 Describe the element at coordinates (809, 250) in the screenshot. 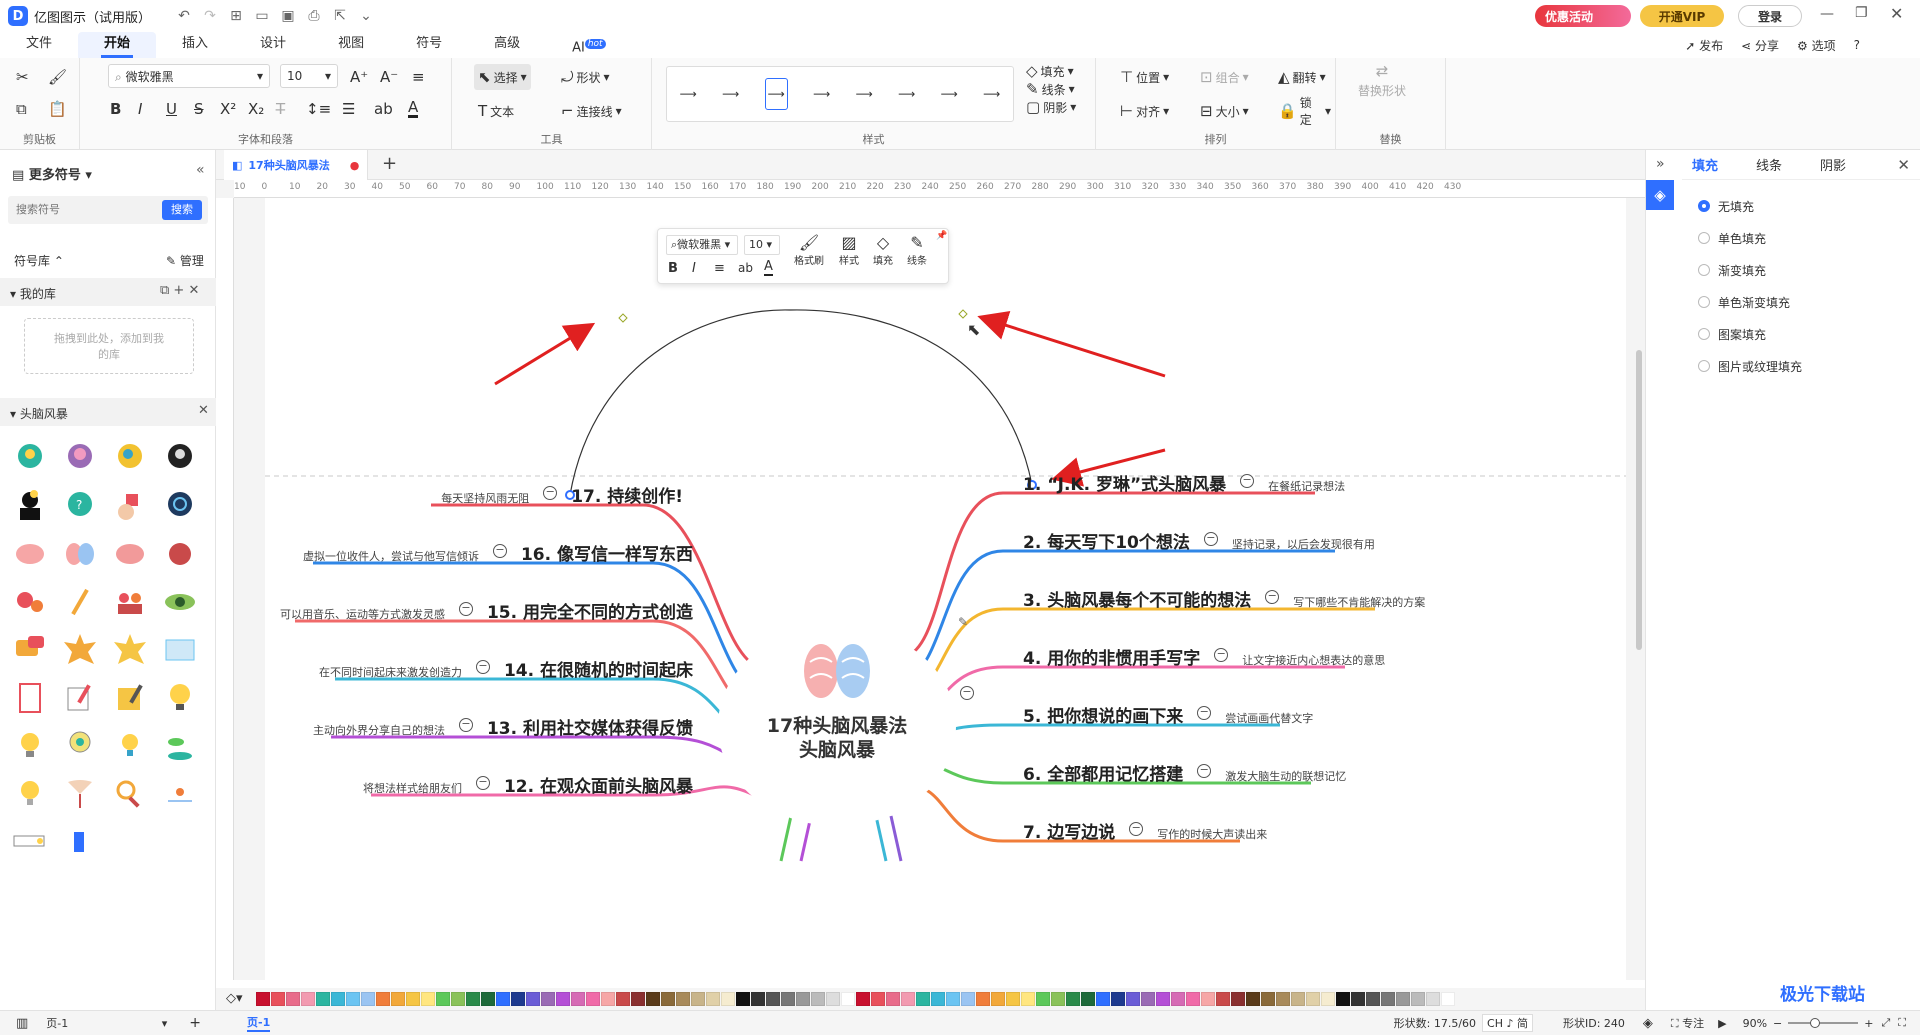

I see `float-format-brush-button: 🖌 格式刷` at that location.